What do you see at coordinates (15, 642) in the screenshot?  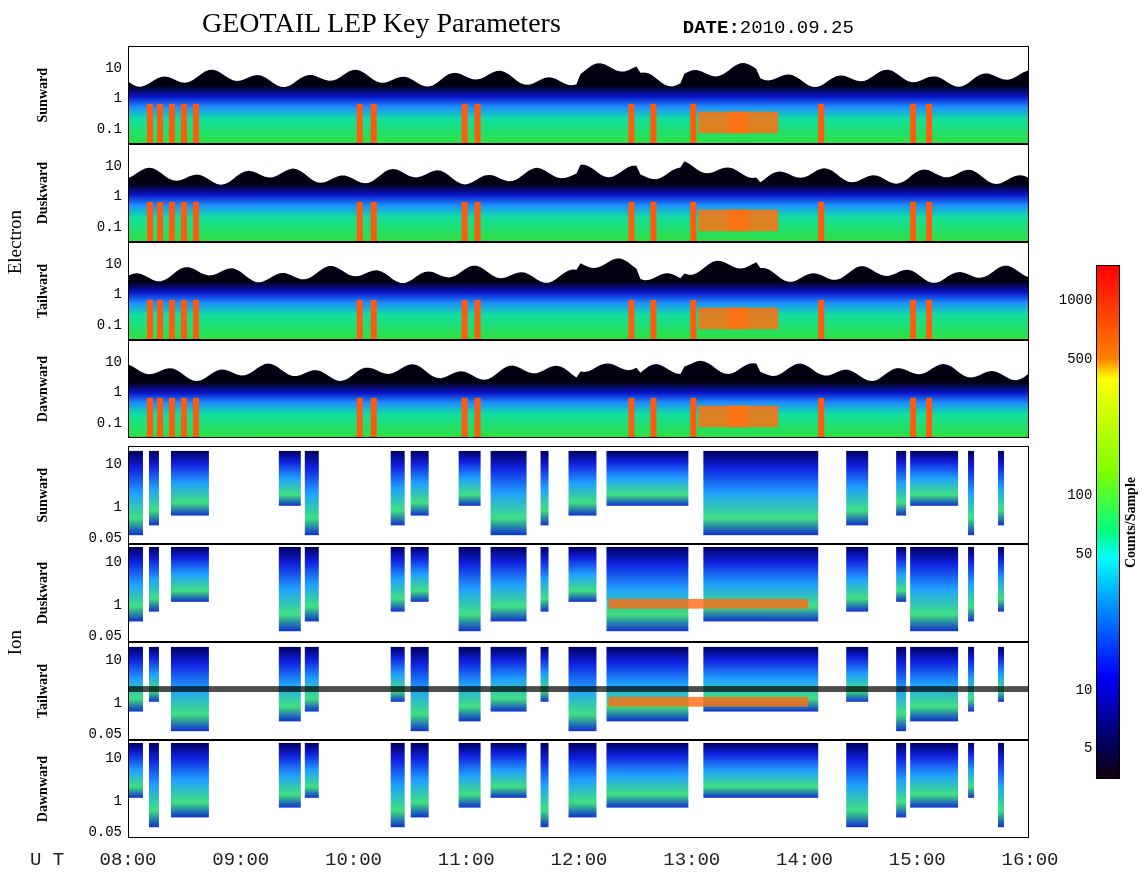 I see `particle-label: Ion` at bounding box center [15, 642].